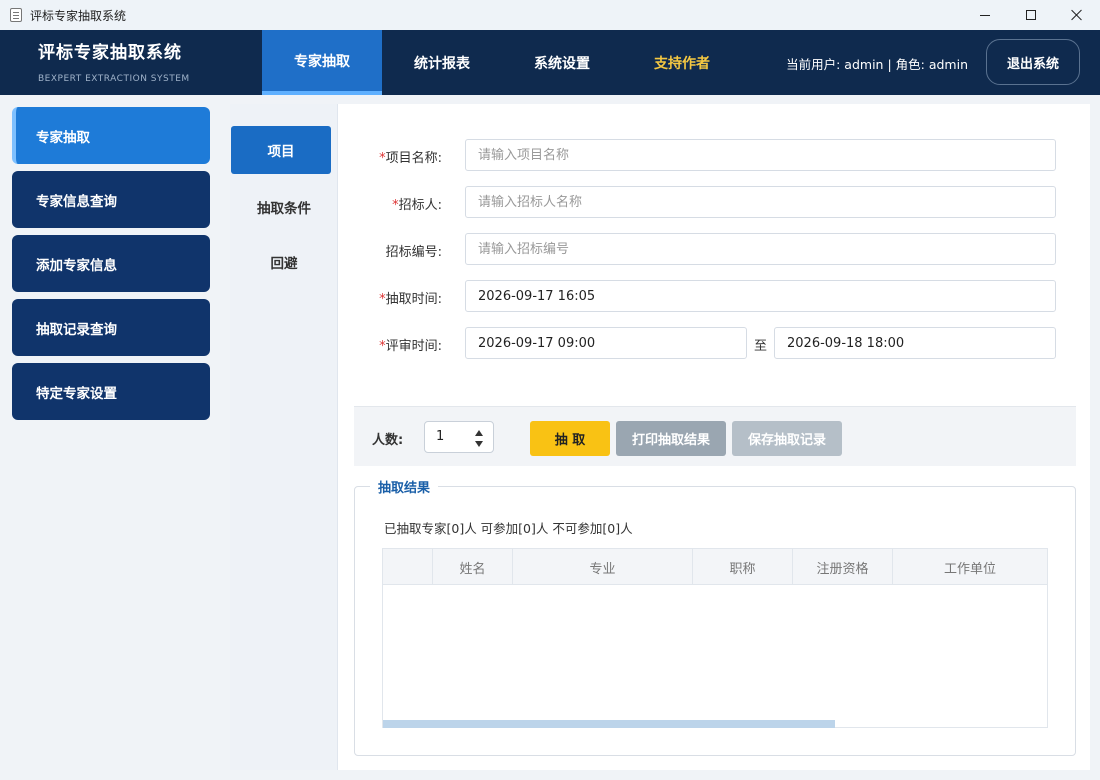  I want to click on minimize-icon, so click(985, 15).